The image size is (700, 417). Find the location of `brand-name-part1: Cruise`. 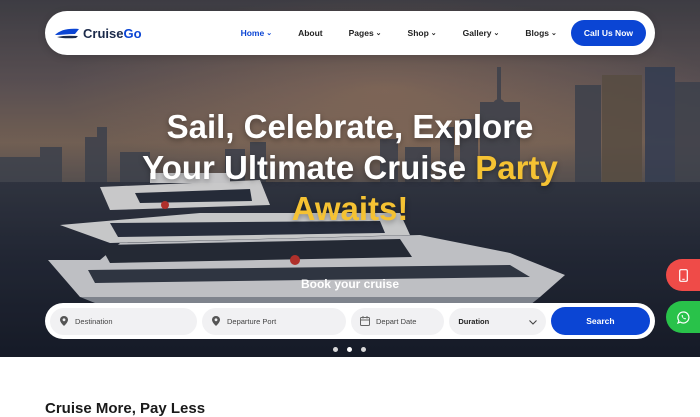

brand-name-part1: Cruise is located at coordinates (103, 33).